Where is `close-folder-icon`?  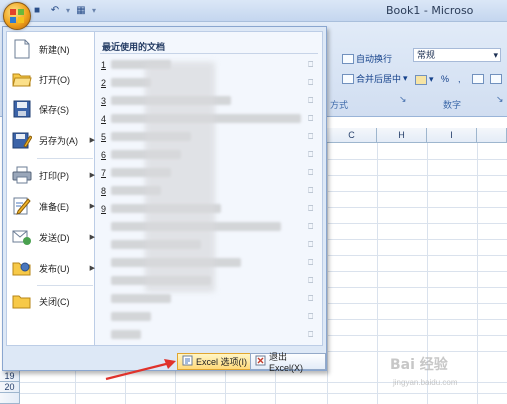 close-folder-icon is located at coordinates (22, 301).